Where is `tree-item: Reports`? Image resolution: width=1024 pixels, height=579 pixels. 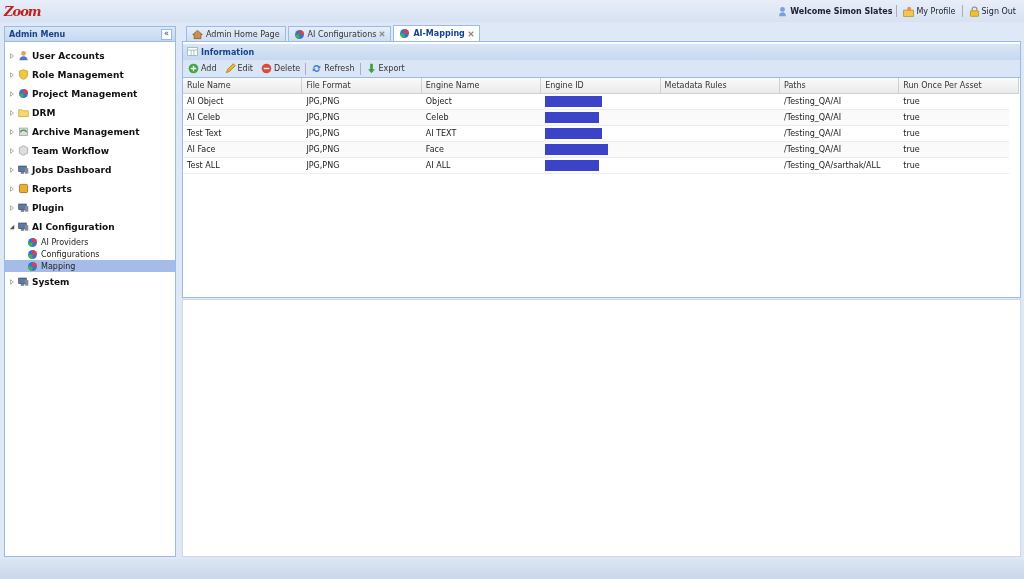 tree-item: Reports is located at coordinates (90, 188).